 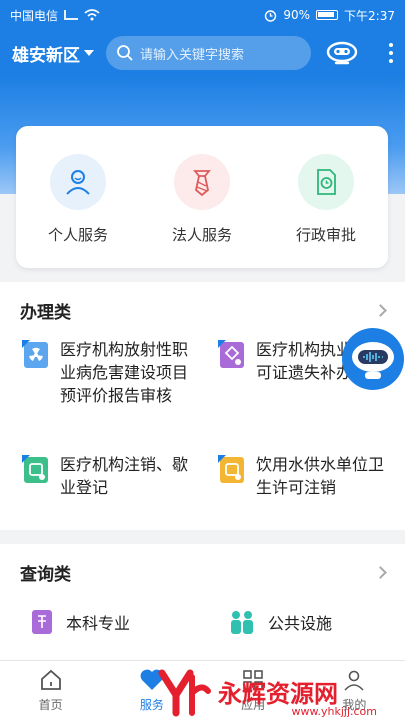 I want to click on tie-icon, so click(x=202, y=181).